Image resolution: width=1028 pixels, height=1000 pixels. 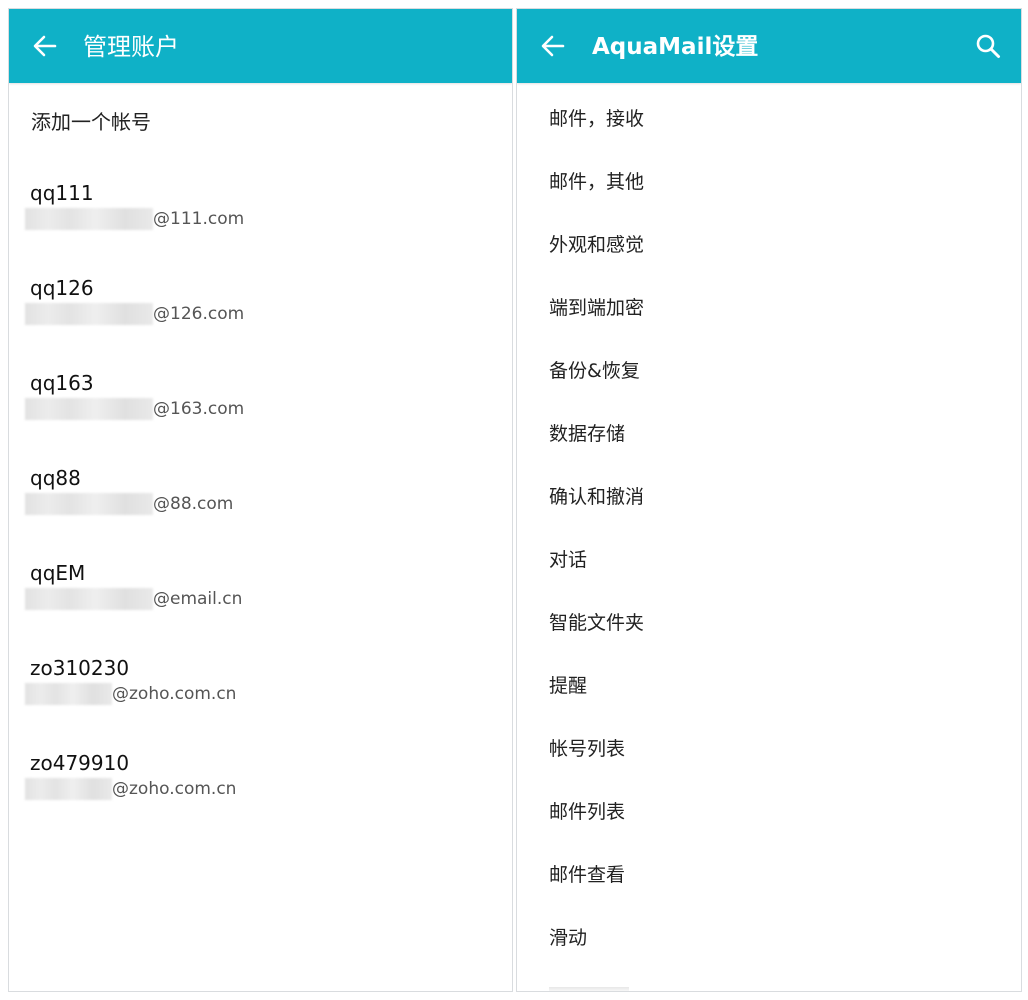 What do you see at coordinates (594, 371) in the screenshot?
I see `settings-item-backup-restore: 备份&恢复` at bounding box center [594, 371].